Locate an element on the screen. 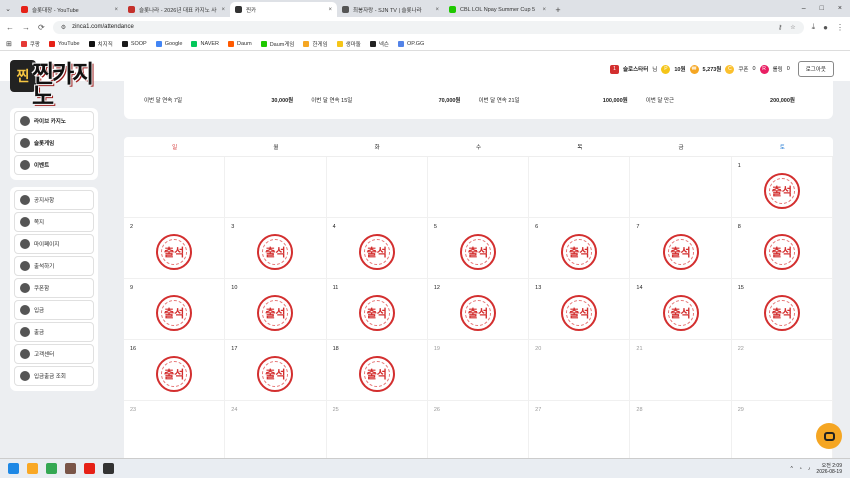 This screenshot has width=850, height=478. password-key-icon: ⚷ is located at coordinates (780, 27).